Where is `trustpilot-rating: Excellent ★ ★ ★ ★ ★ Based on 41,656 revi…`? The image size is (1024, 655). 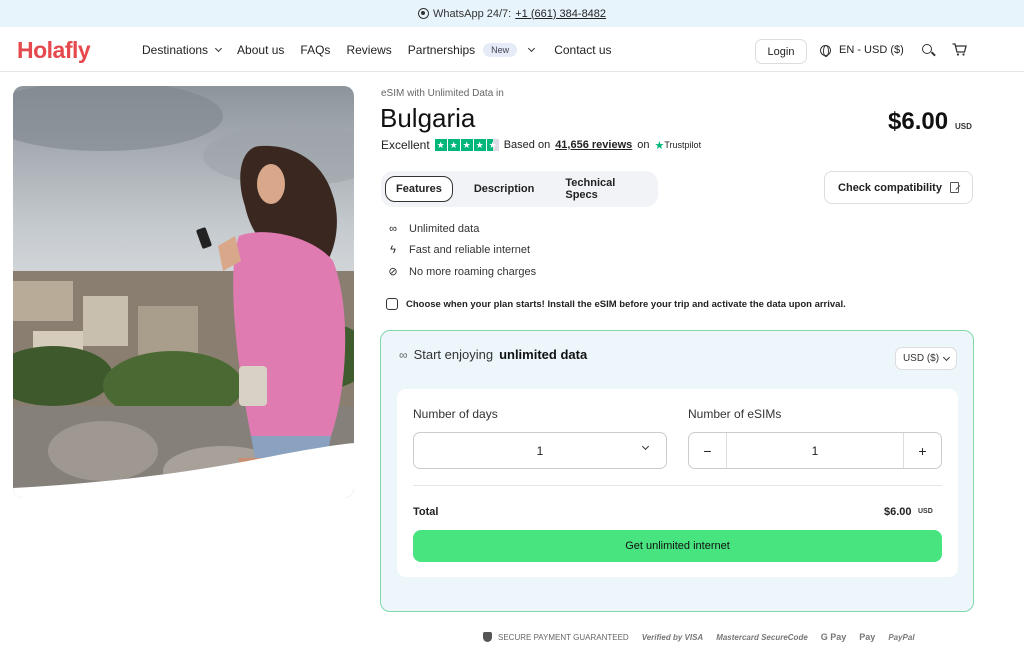 trustpilot-rating: Excellent ★ ★ ★ ★ ★ Based on 41,656 revi… is located at coordinates (541, 145).